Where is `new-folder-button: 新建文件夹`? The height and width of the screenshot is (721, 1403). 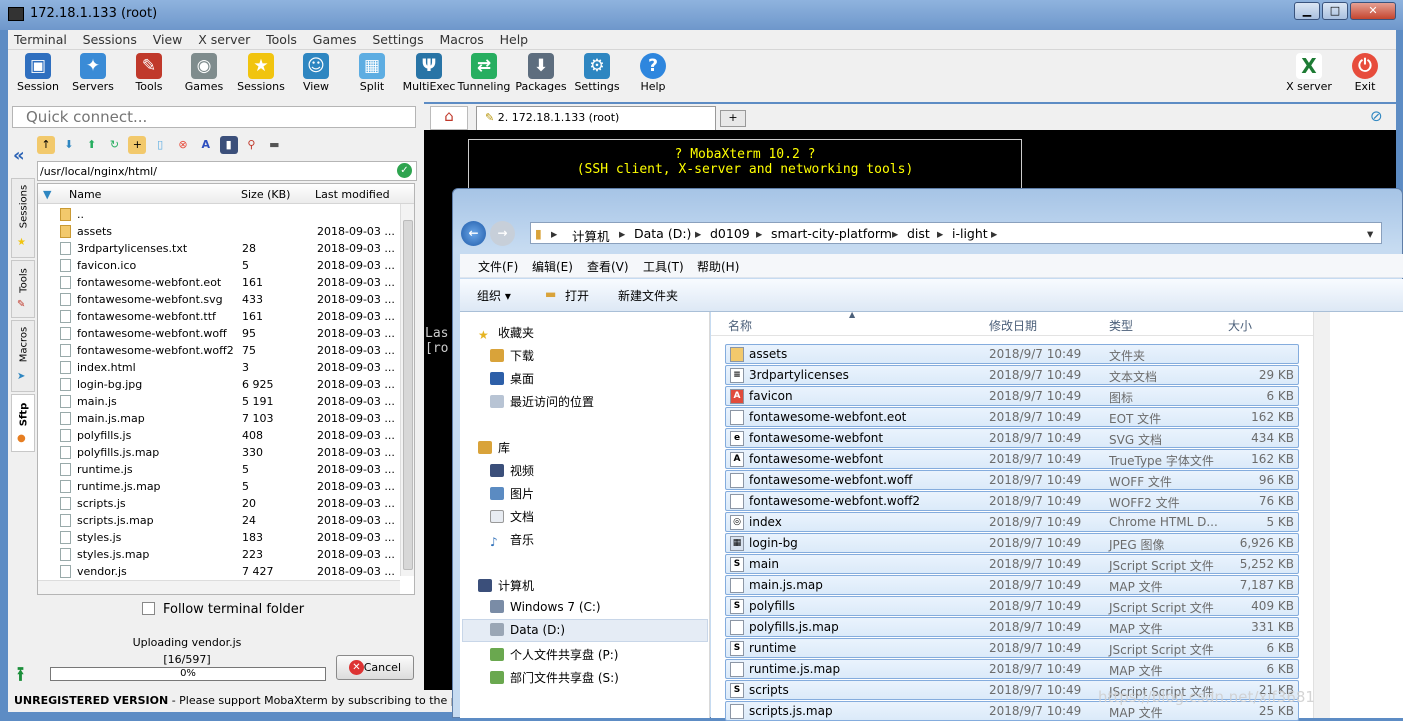
new-folder-button: 新建文件夹 is located at coordinates (648, 295).